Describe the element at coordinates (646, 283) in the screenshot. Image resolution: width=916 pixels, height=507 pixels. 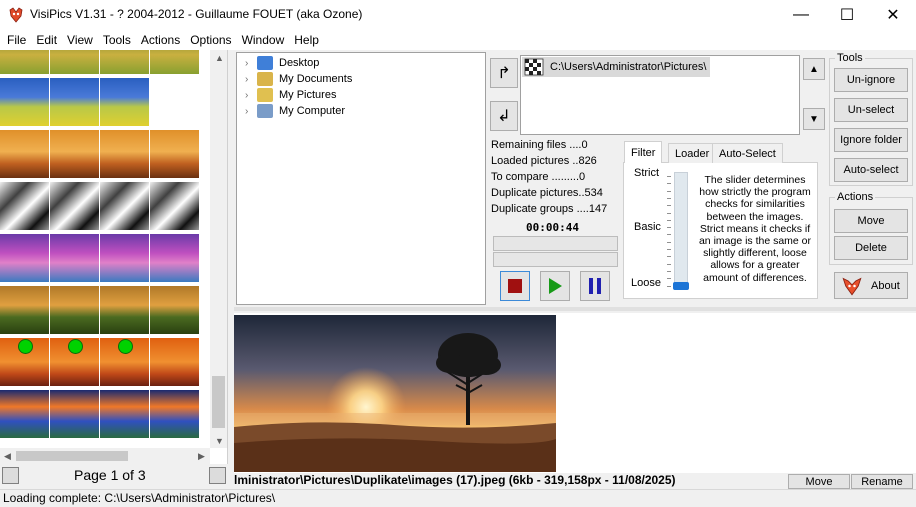
I see `loose-label: Loose` at that location.